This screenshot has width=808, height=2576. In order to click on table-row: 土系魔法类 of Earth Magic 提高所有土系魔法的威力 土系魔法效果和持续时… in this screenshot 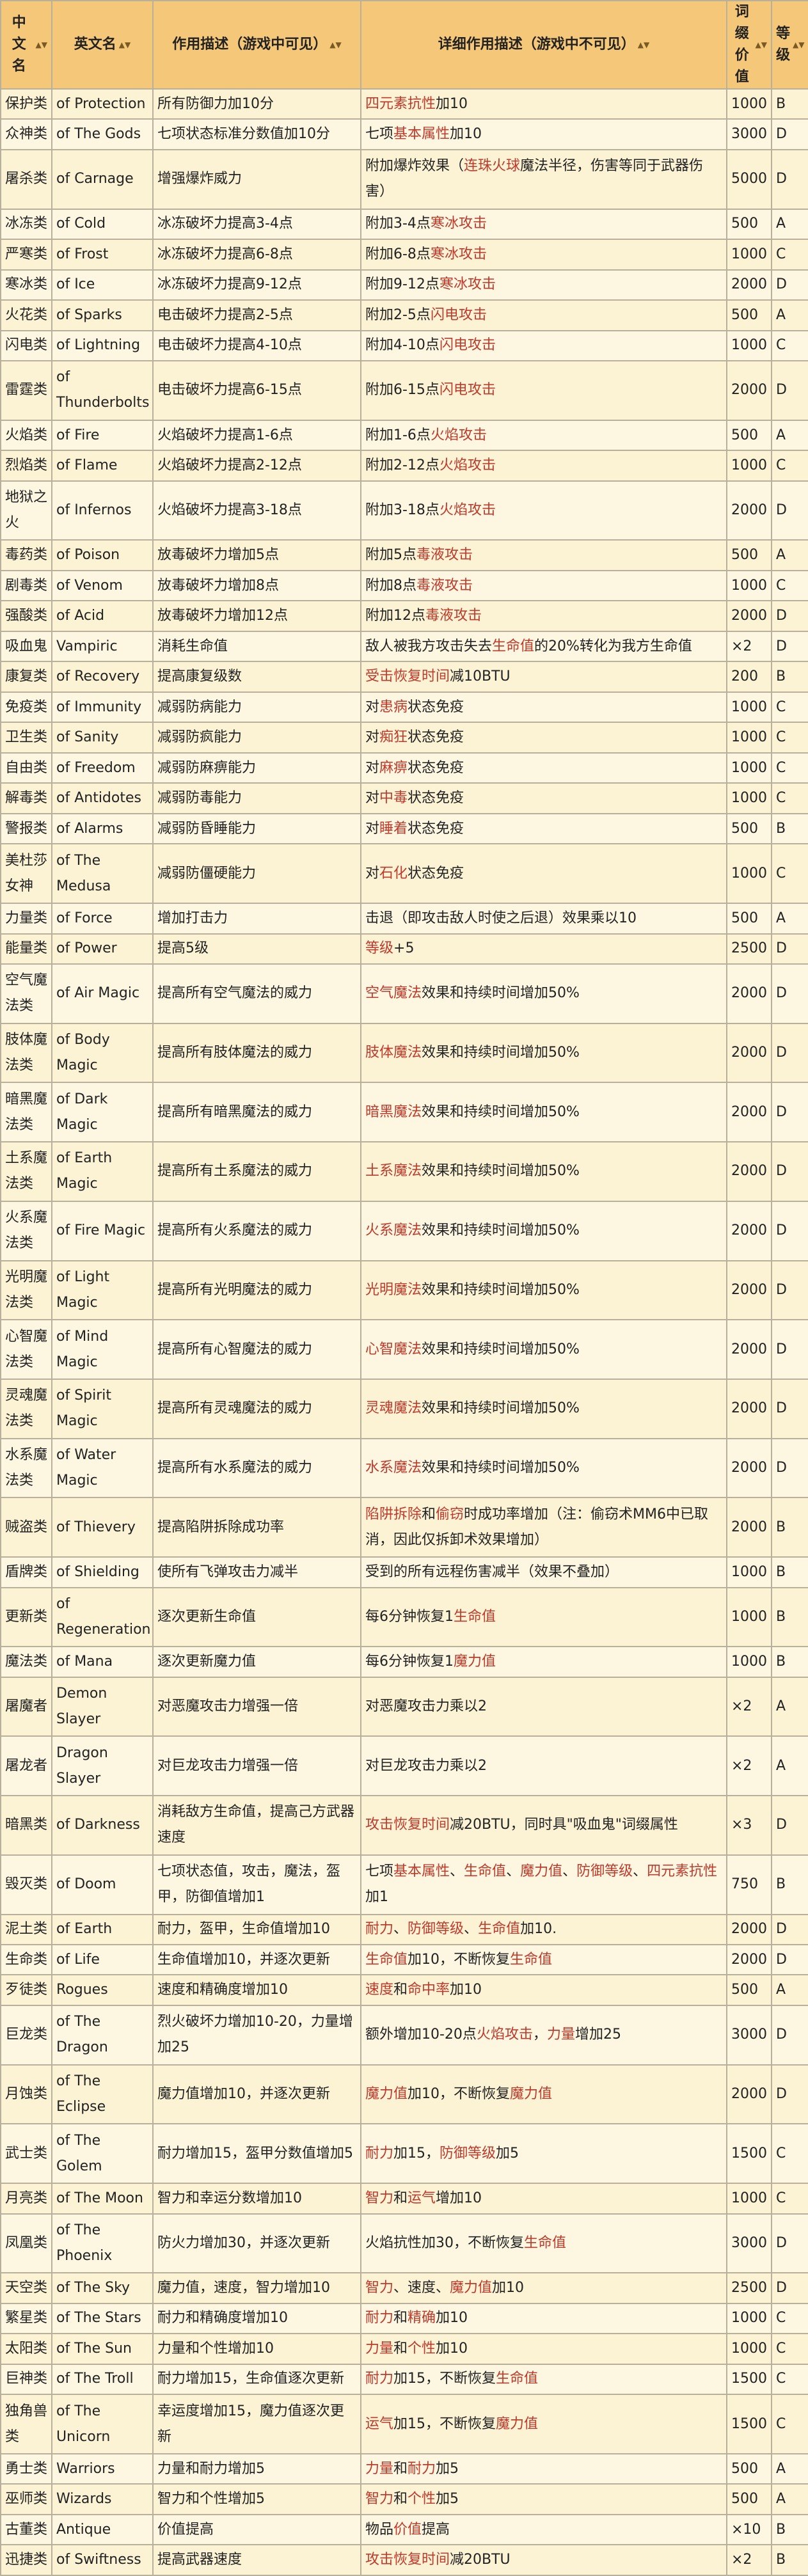, I will do `click(404, 1171)`.